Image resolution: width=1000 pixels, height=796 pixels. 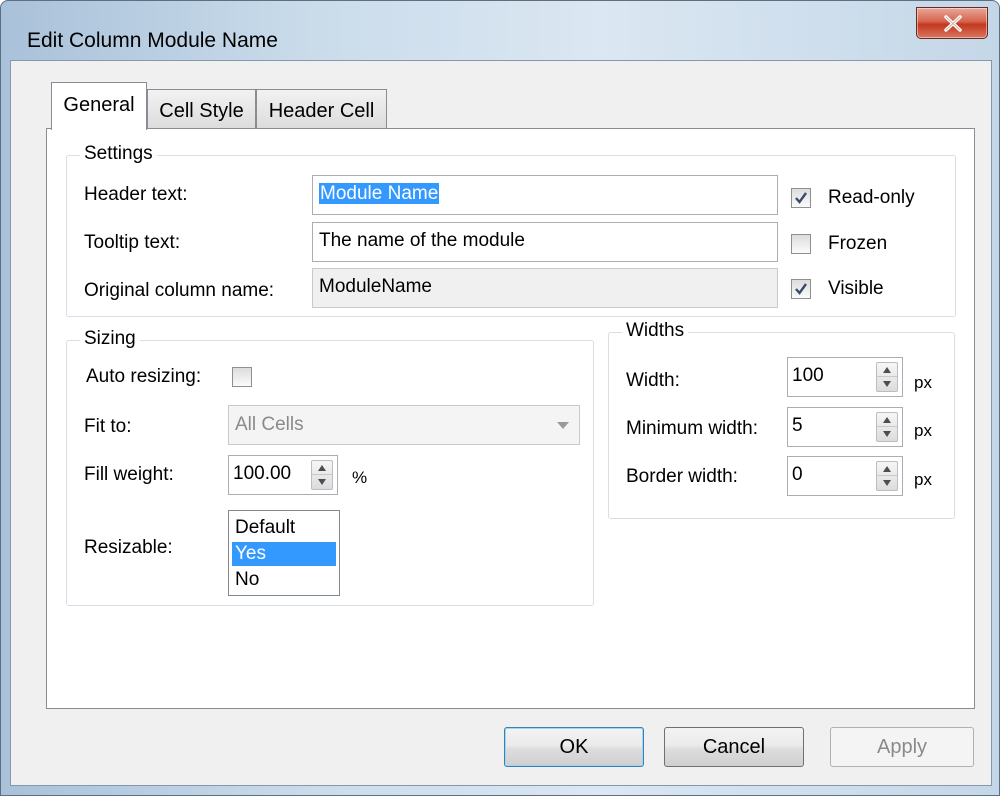 I want to click on header-text-value: Module Name, so click(x=379, y=193).